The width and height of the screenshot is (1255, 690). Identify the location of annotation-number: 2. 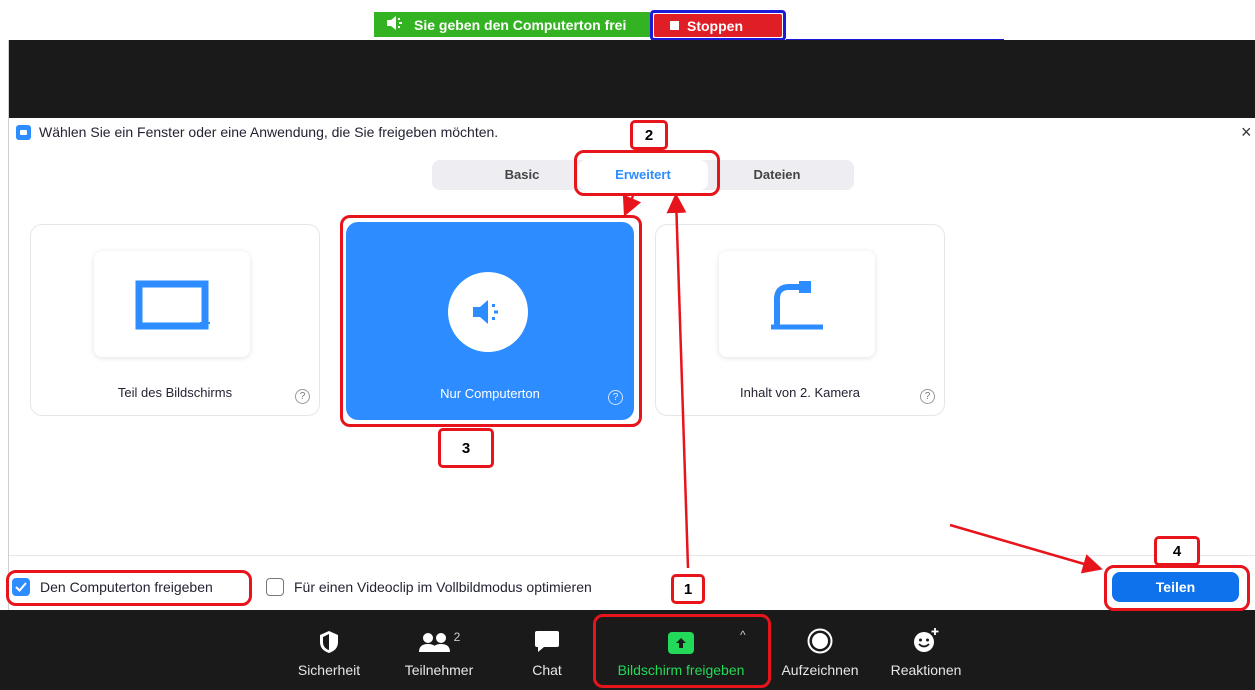
(649, 135).